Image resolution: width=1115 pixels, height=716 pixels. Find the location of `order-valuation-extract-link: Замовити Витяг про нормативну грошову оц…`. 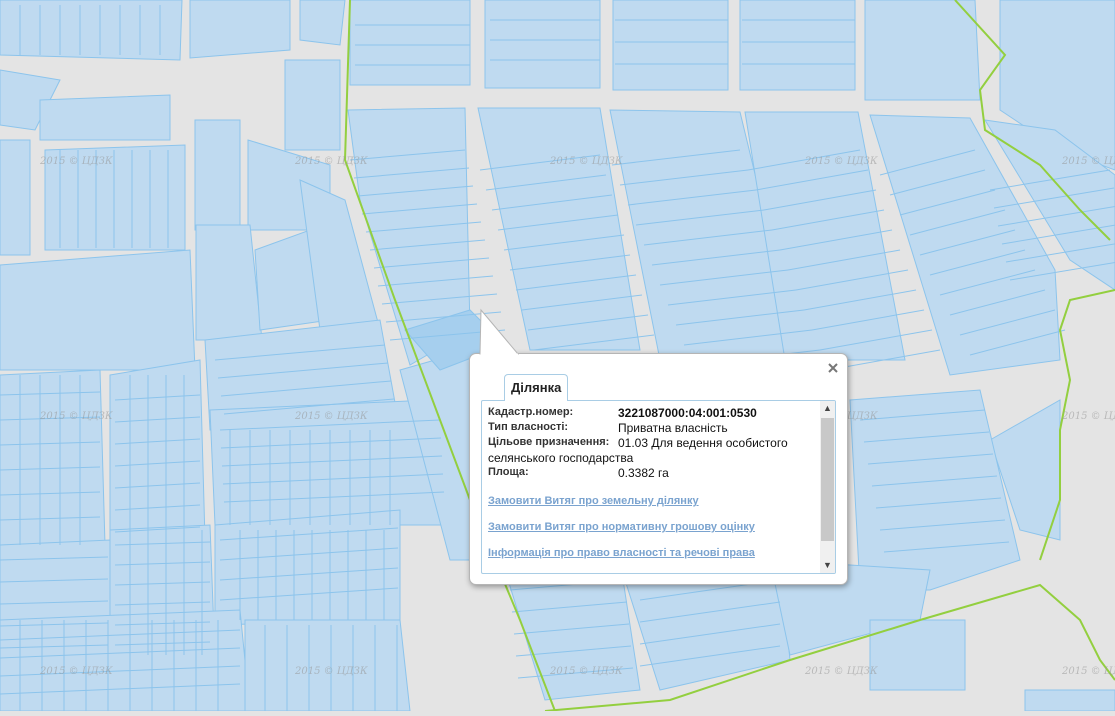

order-valuation-extract-link: Замовити Витяг про нормативну грошову оц… is located at coordinates (653, 527).